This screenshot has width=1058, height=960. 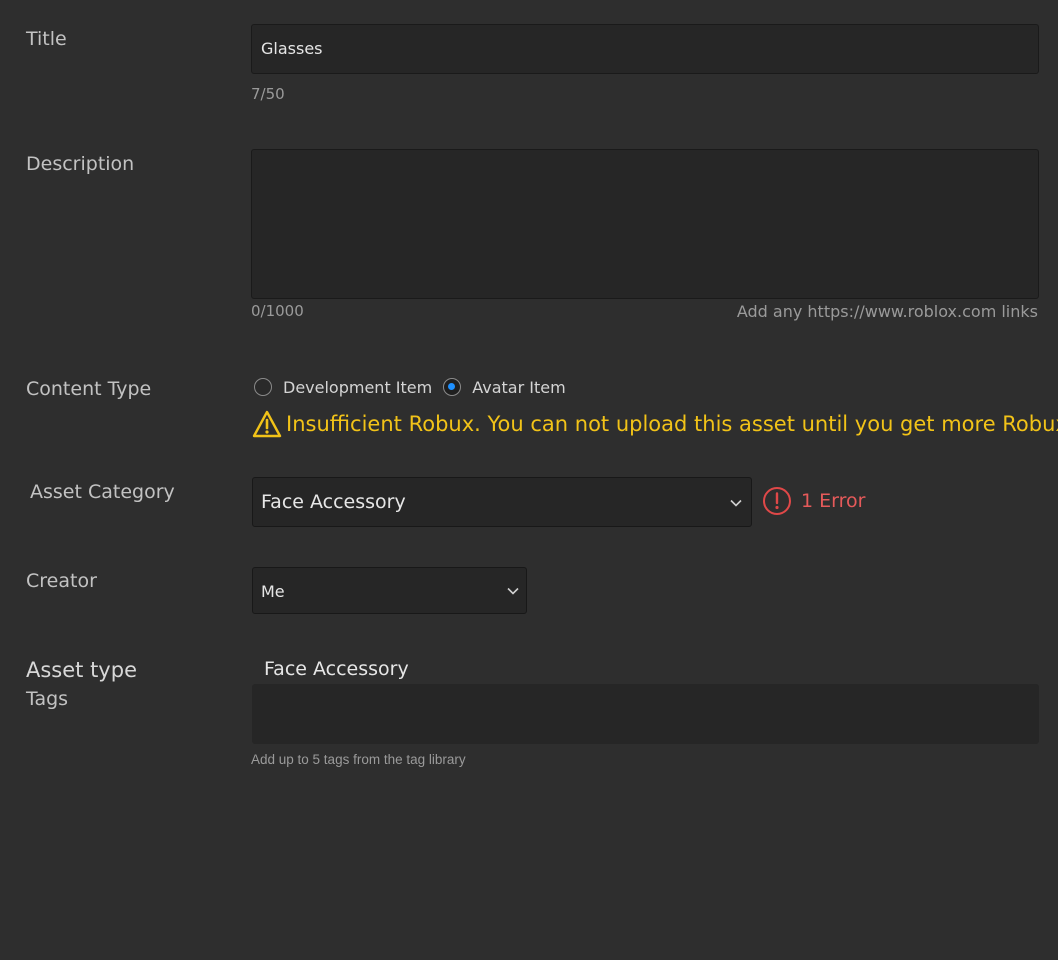 I want to click on avatar-item-radio, so click(x=452, y=387).